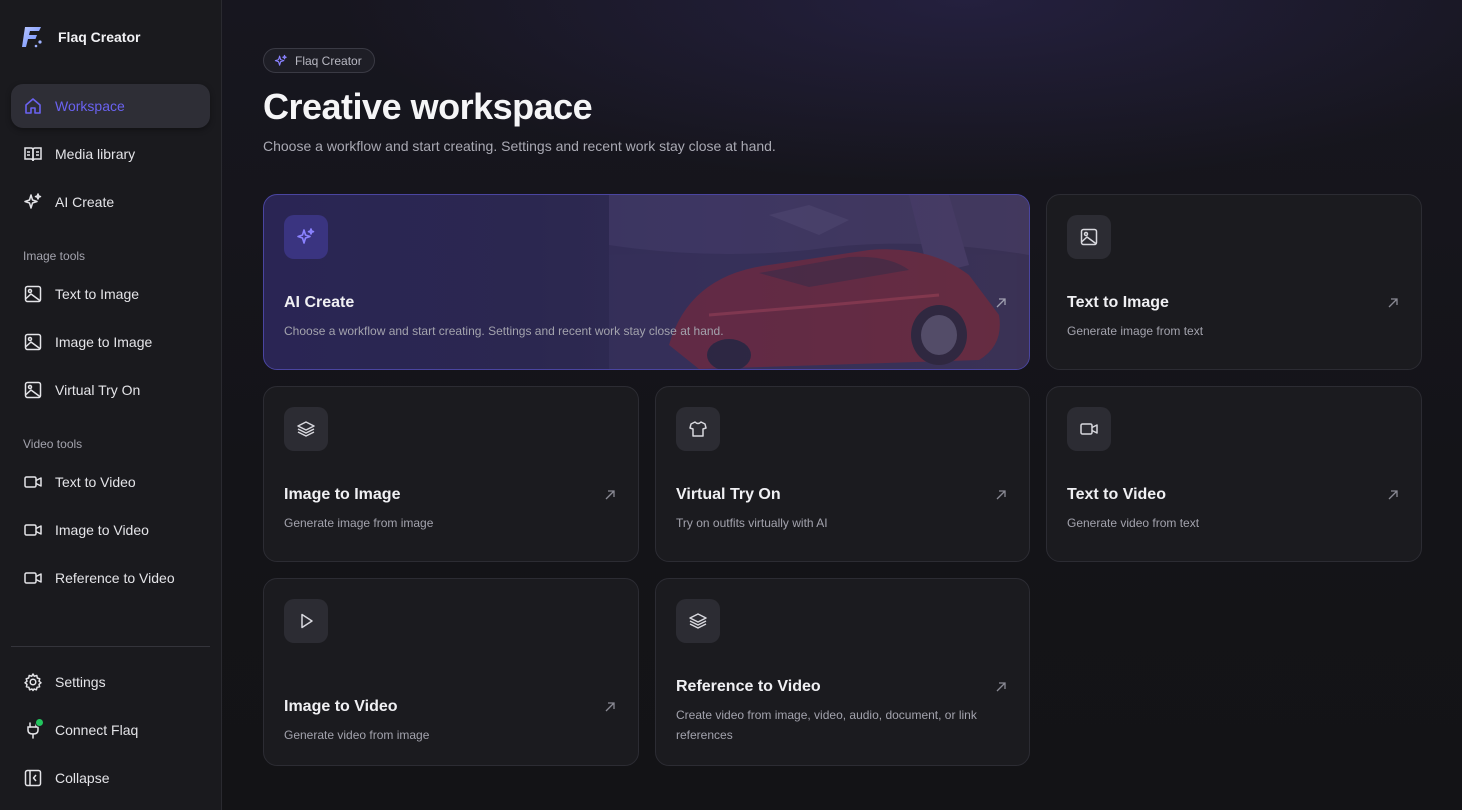 The image size is (1462, 810). I want to click on sidebar-item-media-library: Media library, so click(110, 154).